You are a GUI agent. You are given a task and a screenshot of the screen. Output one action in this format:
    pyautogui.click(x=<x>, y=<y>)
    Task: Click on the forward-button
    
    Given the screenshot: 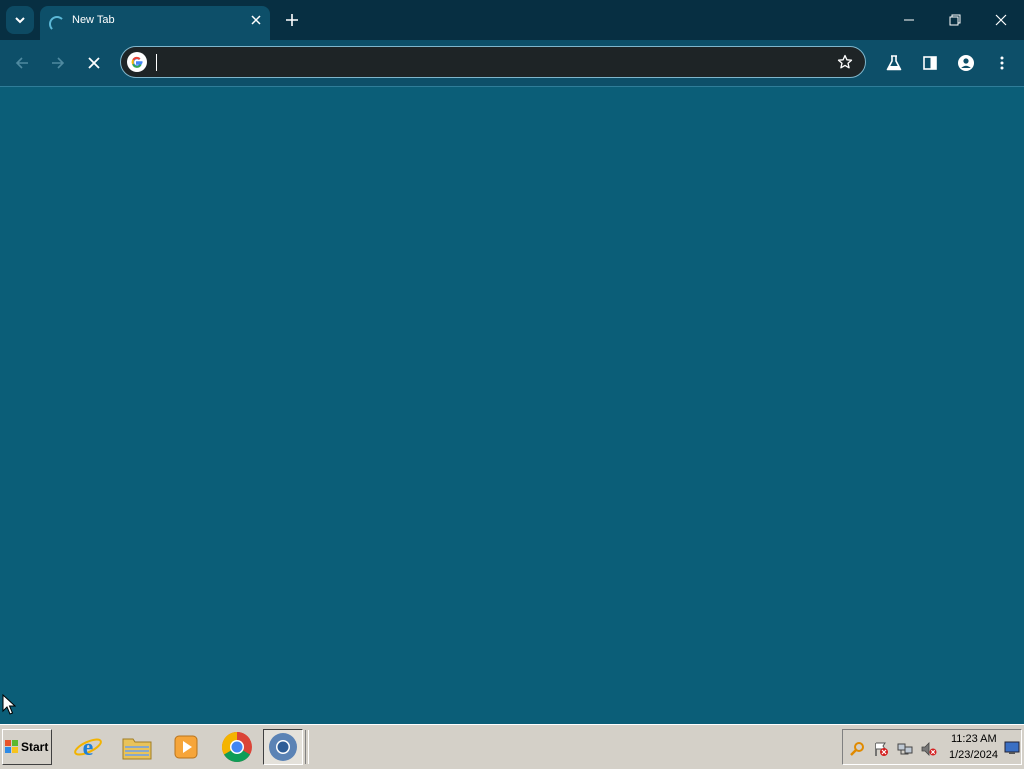 What is the action you would take?
    pyautogui.click(x=58, y=63)
    